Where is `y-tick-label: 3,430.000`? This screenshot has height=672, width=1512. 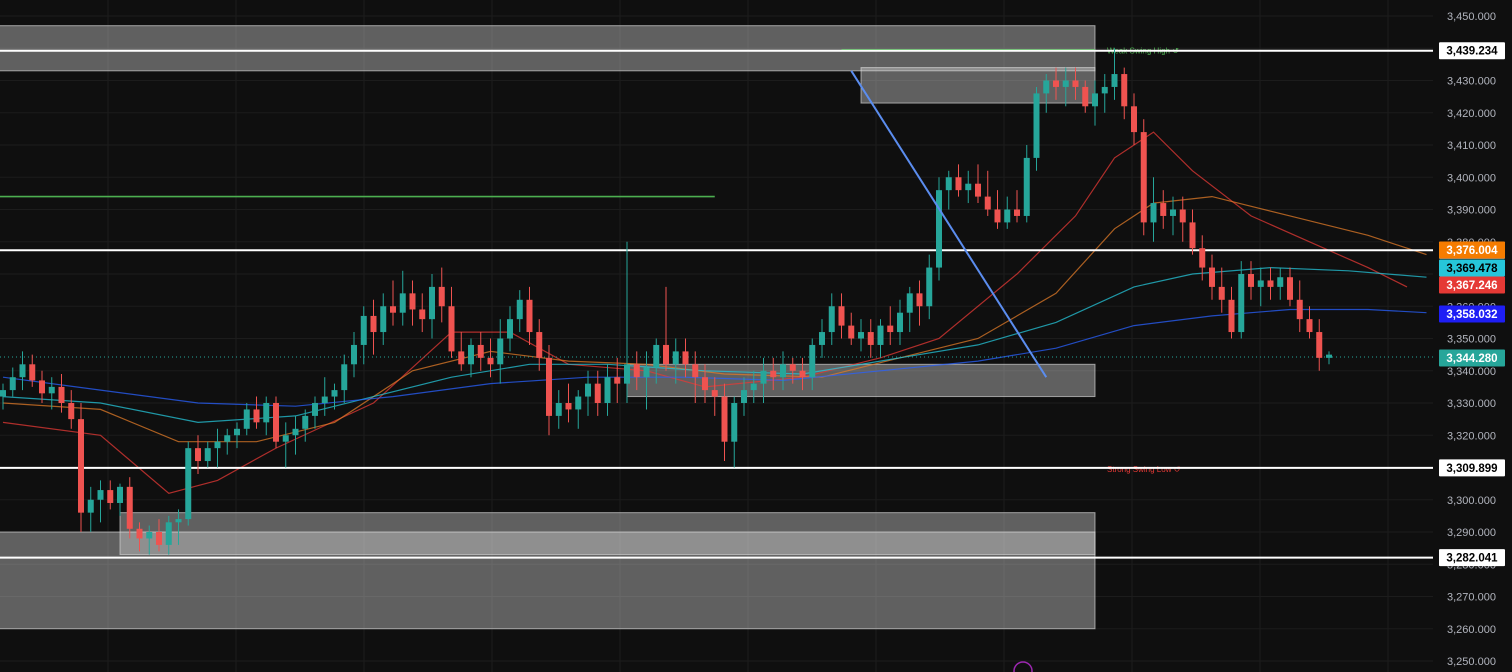 y-tick-label: 3,430.000 is located at coordinates (1471, 82).